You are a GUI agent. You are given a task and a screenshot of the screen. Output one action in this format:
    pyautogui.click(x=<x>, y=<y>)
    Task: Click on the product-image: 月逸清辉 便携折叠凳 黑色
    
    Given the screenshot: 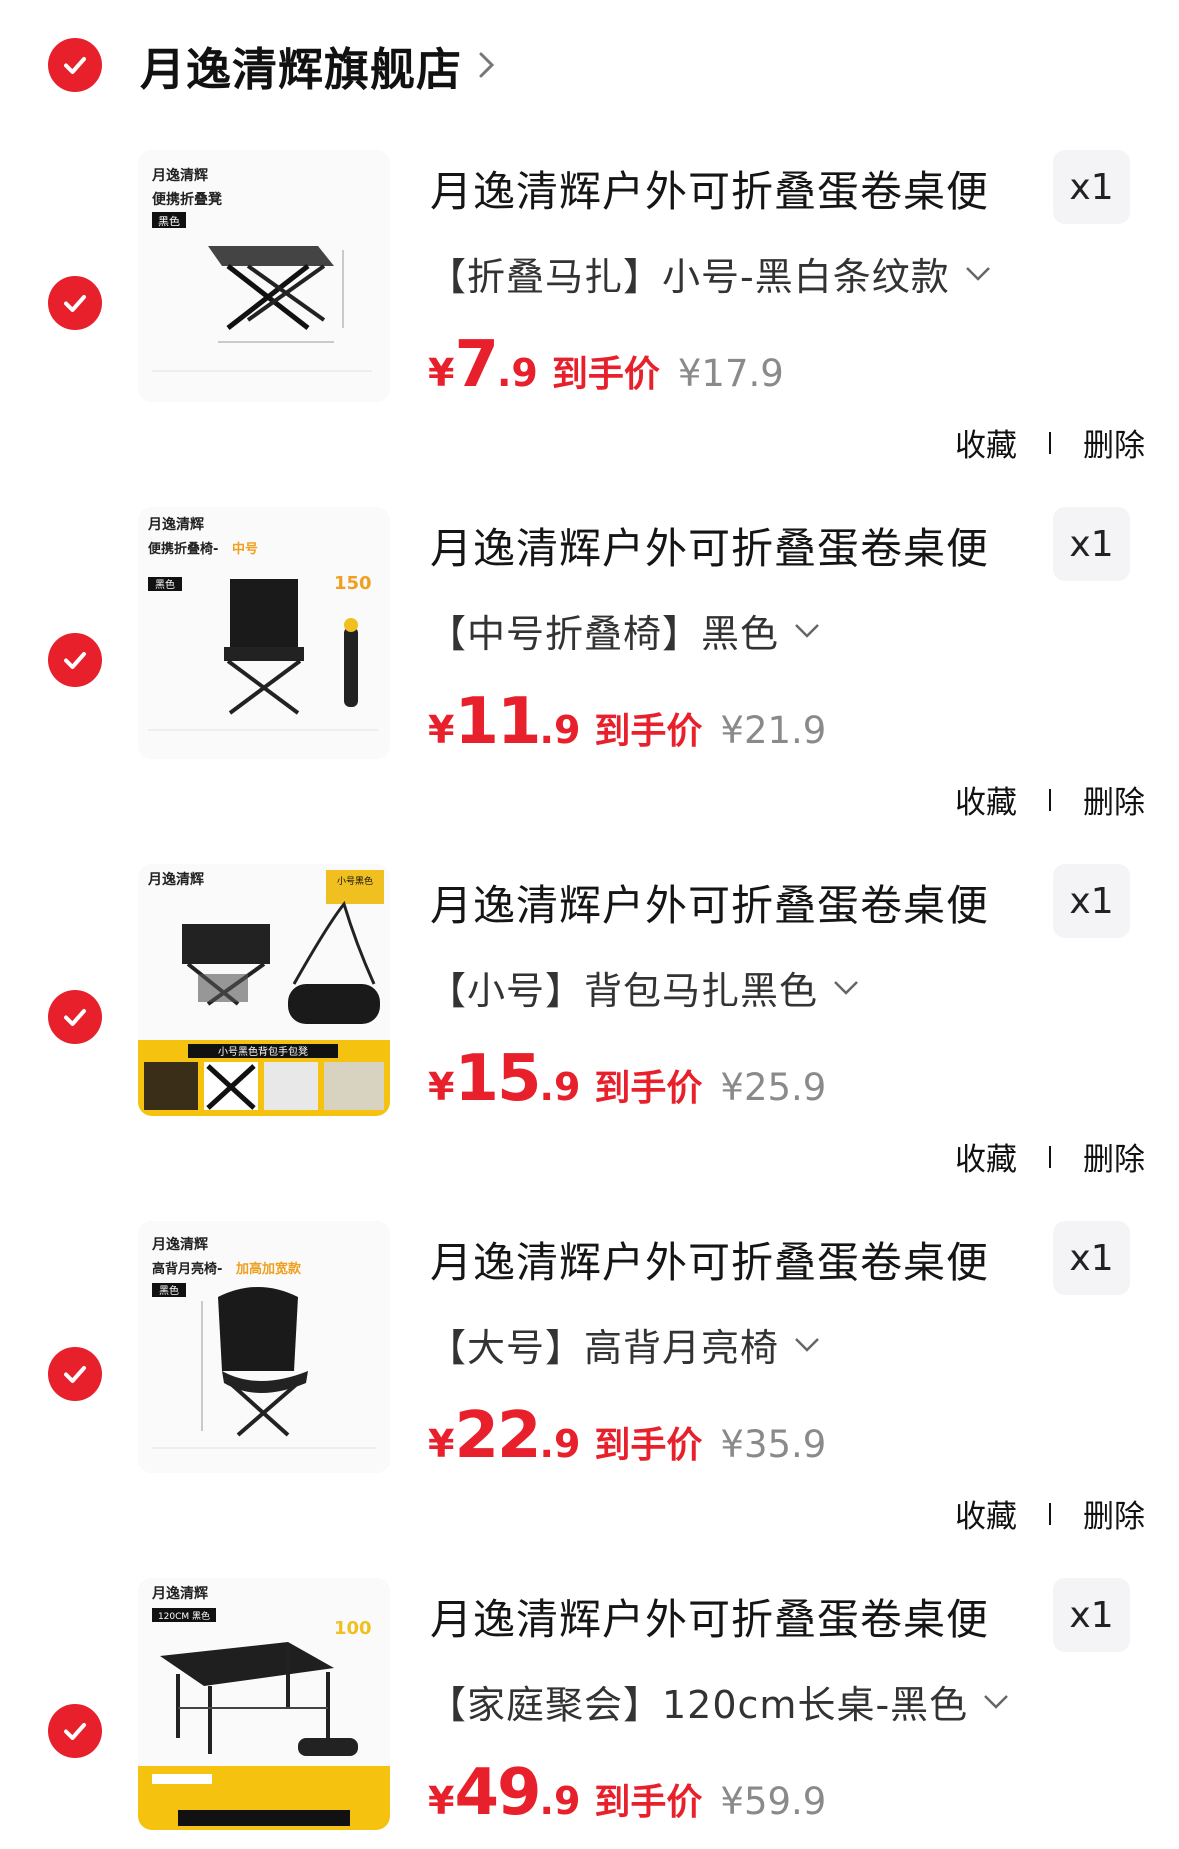 What is the action you would take?
    pyautogui.click(x=264, y=276)
    